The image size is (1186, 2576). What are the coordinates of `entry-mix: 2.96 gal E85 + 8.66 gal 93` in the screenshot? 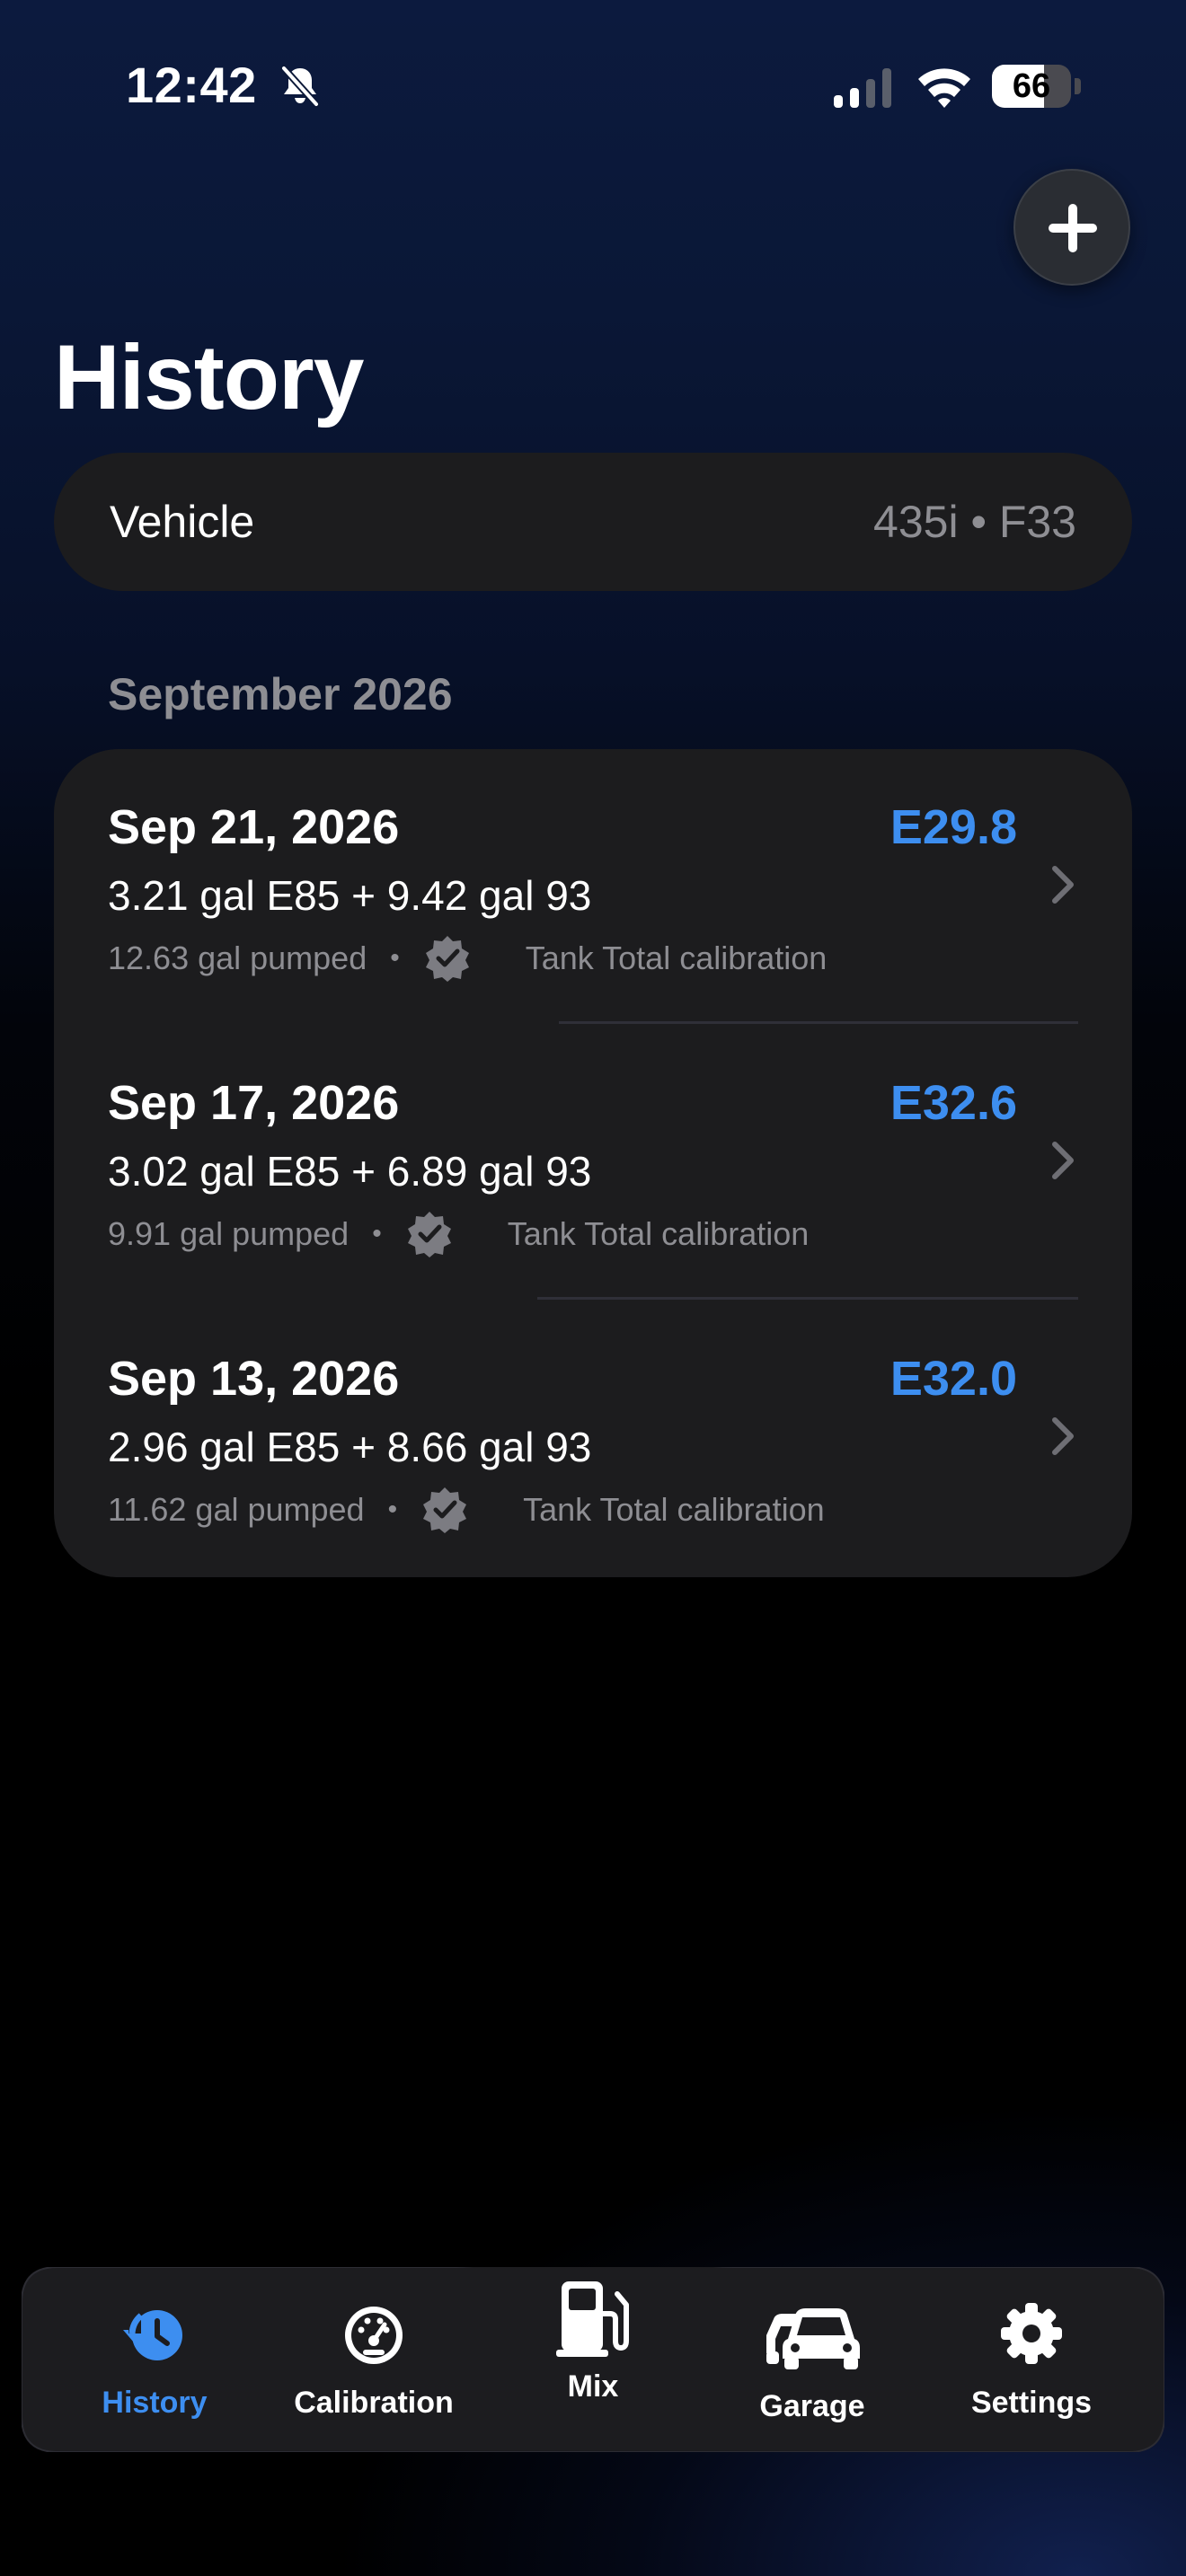 It's located at (350, 1447).